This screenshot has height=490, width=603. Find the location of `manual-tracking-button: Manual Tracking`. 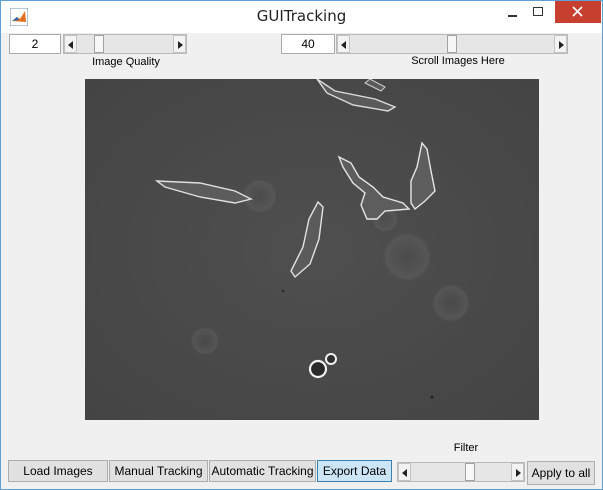

manual-tracking-button: Manual Tracking is located at coordinates (158, 471).